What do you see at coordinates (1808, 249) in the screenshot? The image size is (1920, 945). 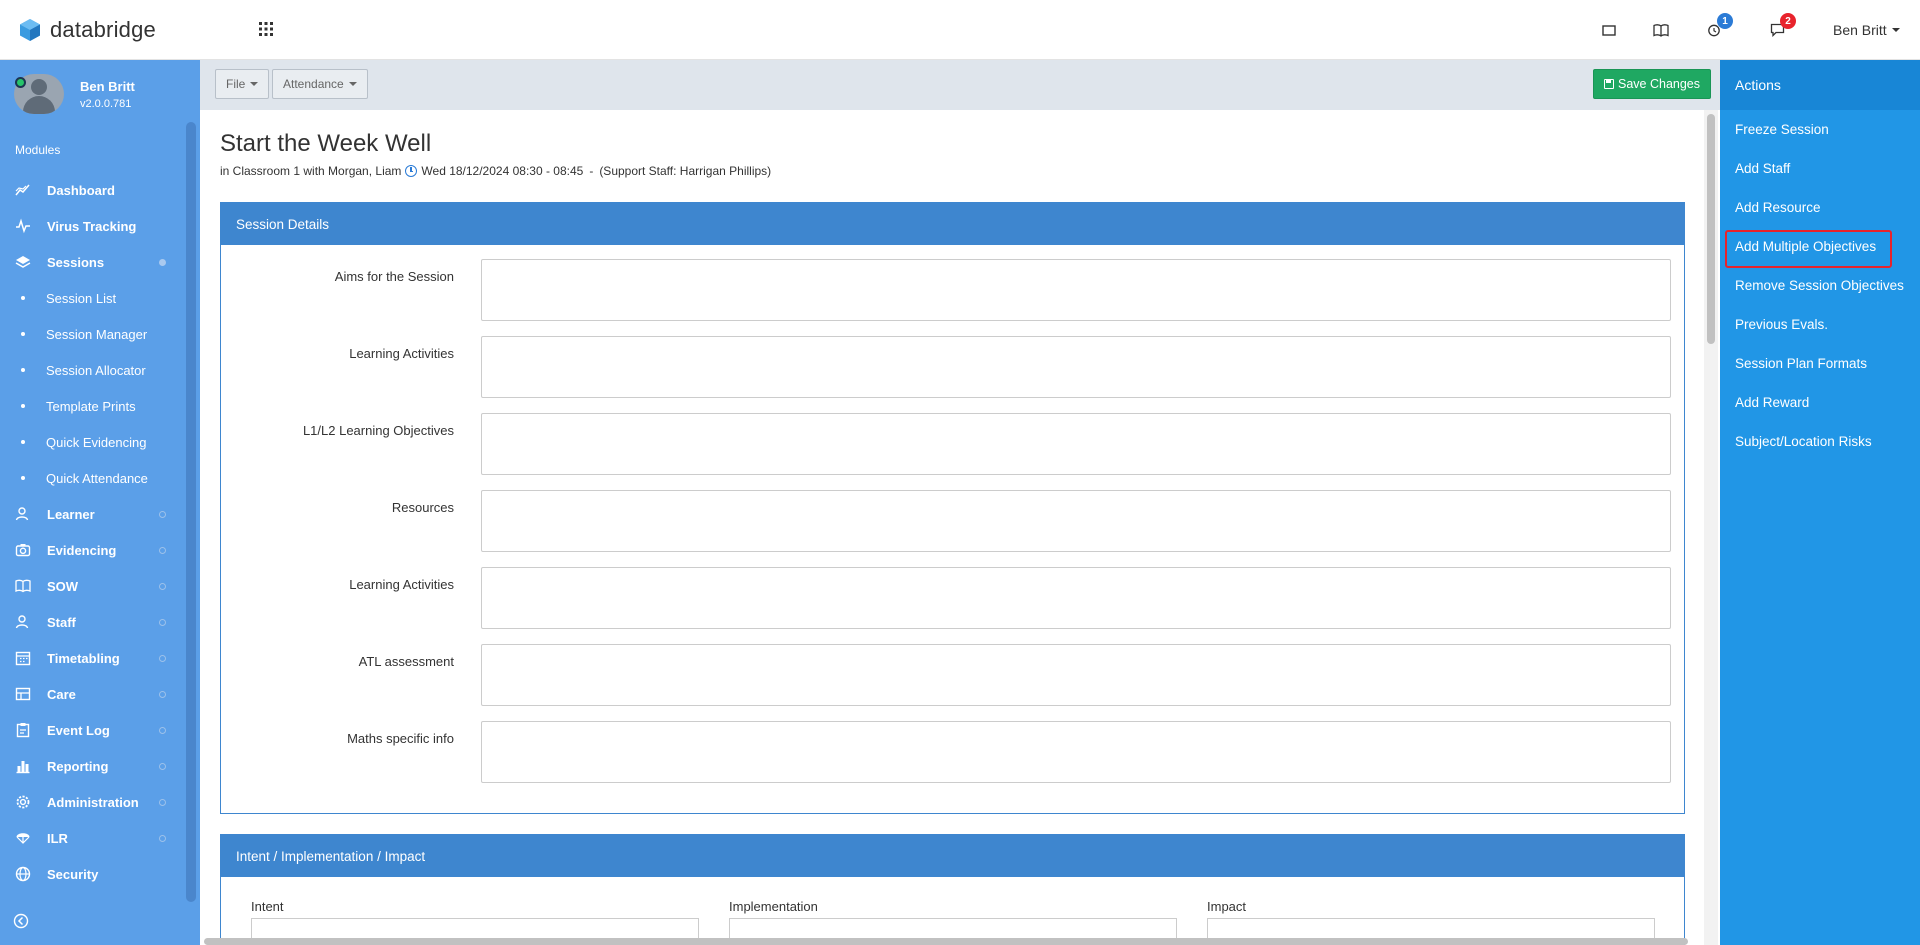 I see `highlight-box` at bounding box center [1808, 249].